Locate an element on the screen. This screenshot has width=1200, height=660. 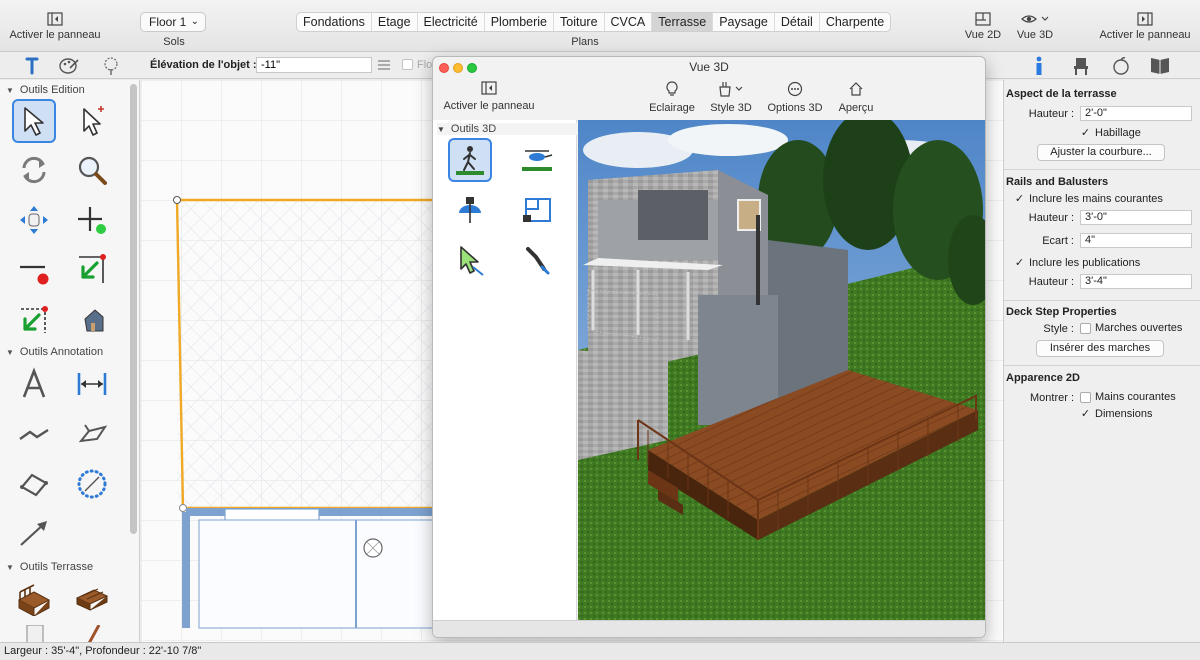
select-3d-tool is located at coordinates (470, 260).